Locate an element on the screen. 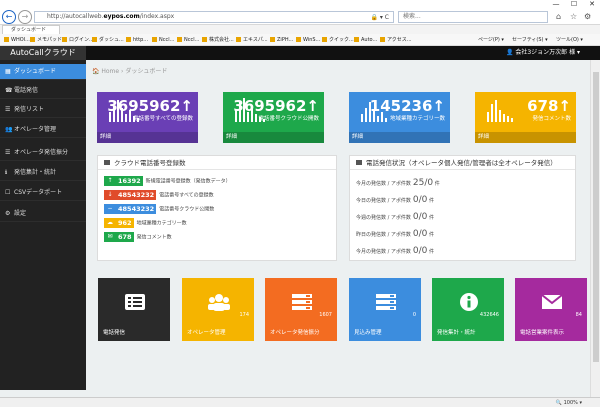 Image resolution: width=600 pixels, height=407 pixels. page-scrollbar is located at coordinates (595, 228).